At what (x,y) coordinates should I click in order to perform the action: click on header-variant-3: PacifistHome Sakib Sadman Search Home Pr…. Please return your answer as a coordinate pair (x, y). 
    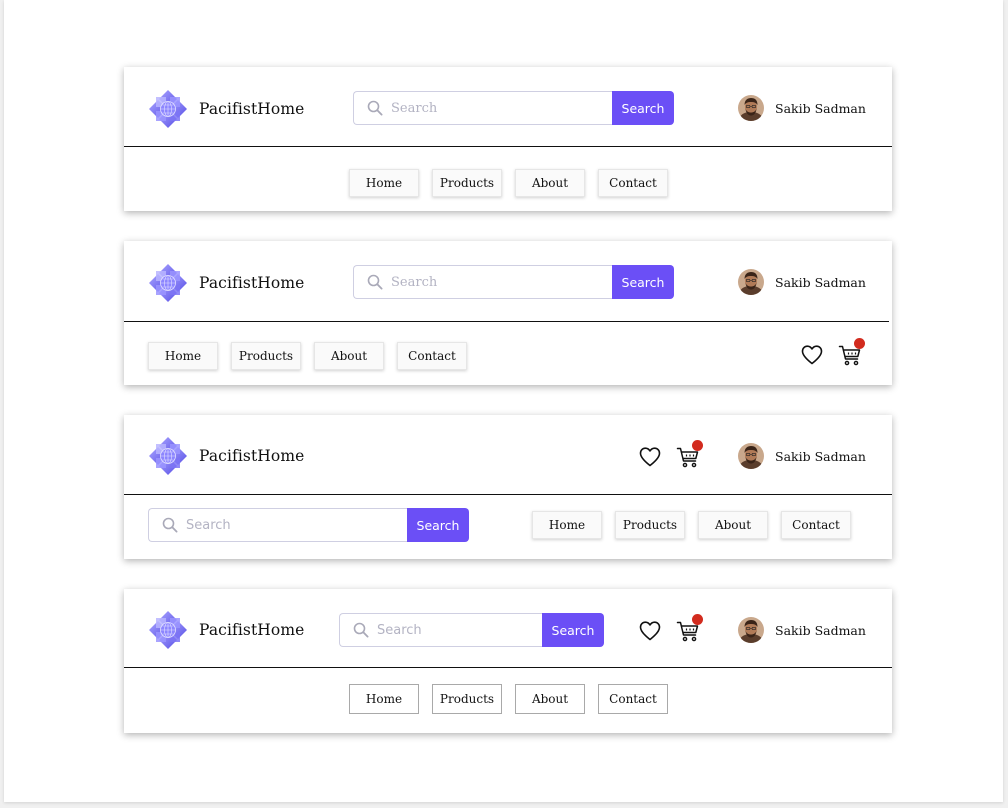
    Looking at the image, I should click on (508, 487).